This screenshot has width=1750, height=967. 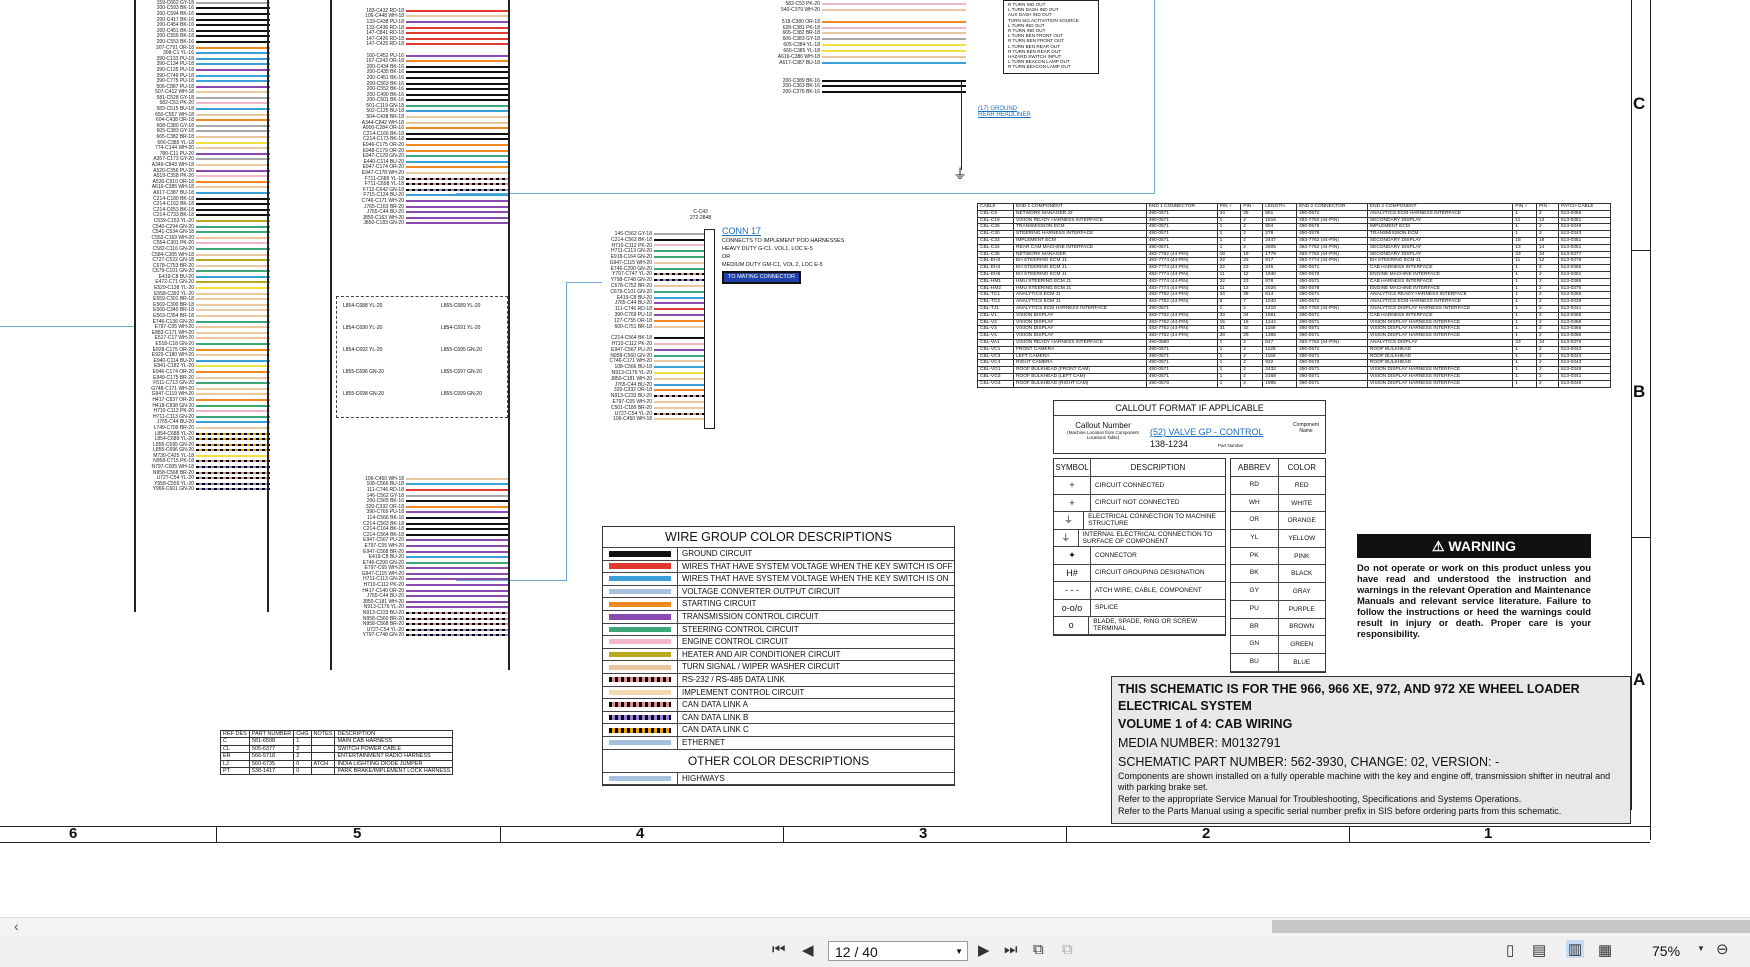 What do you see at coordinates (1278, 486) in the screenshot?
I see `abbrev-row: RD RED` at bounding box center [1278, 486].